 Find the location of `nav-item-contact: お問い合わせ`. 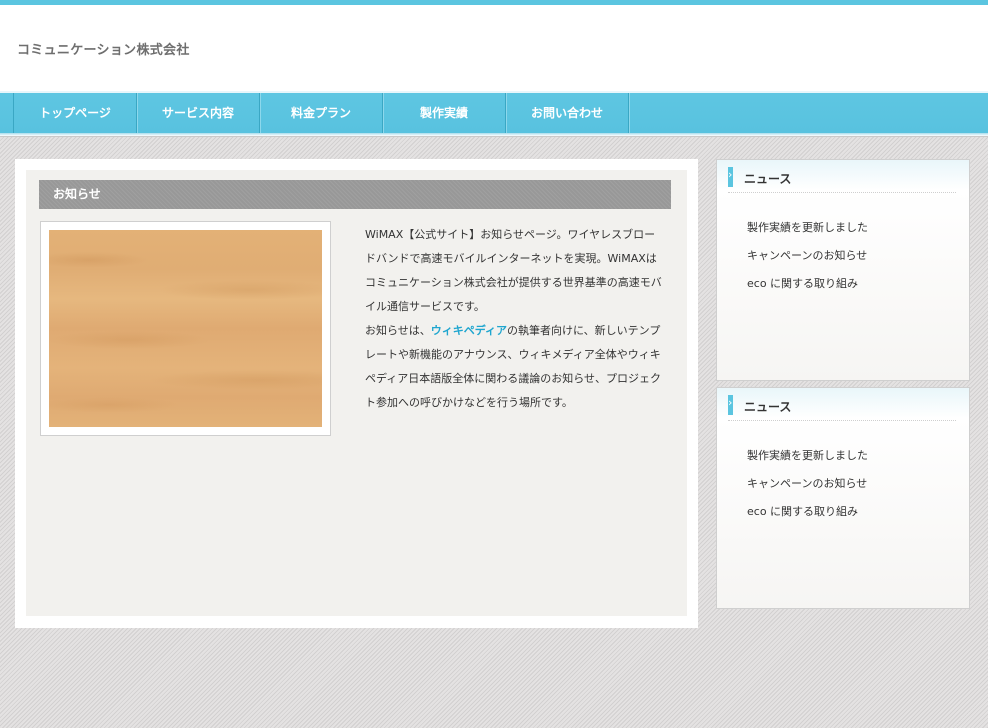

nav-item-contact: お問い合わせ is located at coordinates (567, 113).